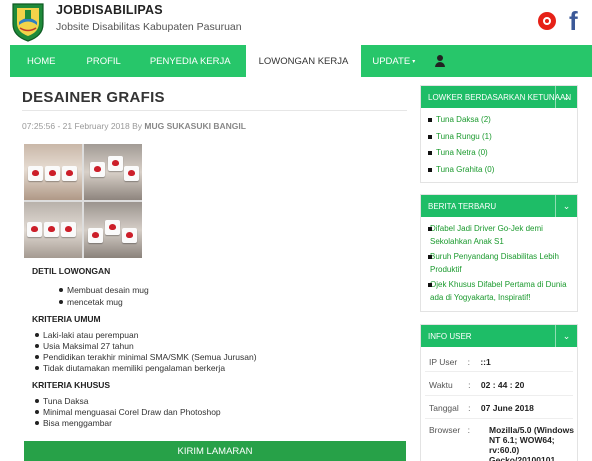  Describe the element at coordinates (62, 401) in the screenshot. I see `kriteria-khusus-item: Tuna Daksa` at that location.